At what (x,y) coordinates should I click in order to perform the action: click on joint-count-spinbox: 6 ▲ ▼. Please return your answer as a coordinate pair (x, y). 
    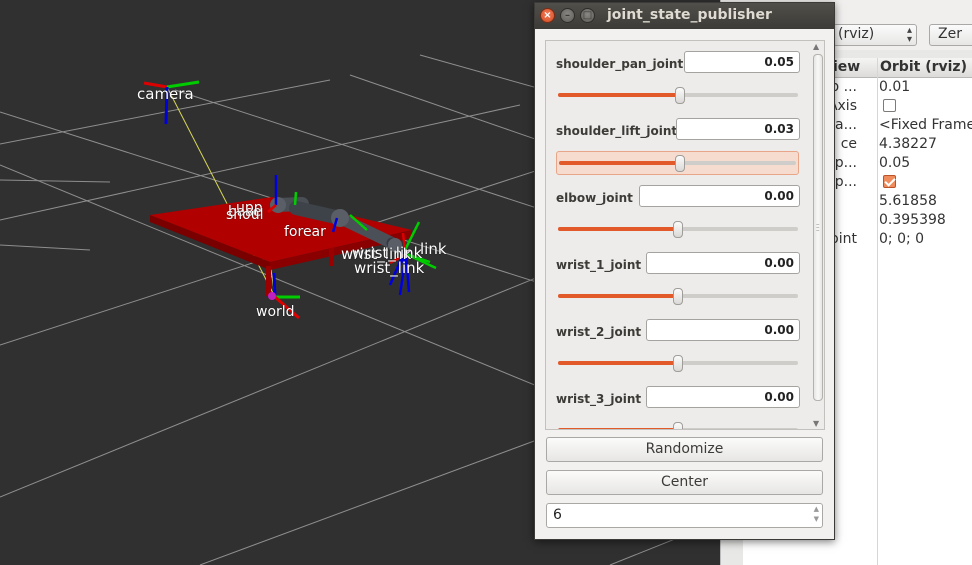
    Looking at the image, I should click on (684, 515).